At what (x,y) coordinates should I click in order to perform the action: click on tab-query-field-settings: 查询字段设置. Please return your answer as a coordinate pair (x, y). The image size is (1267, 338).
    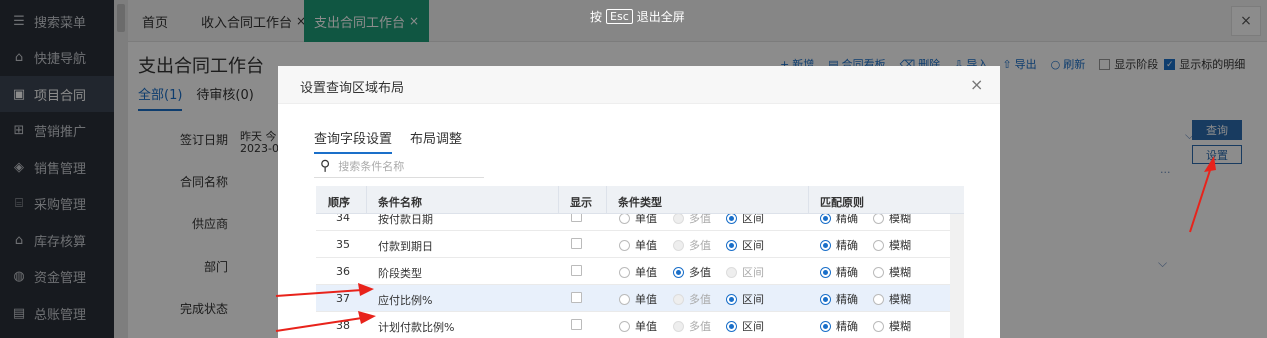
    Looking at the image, I should click on (353, 141).